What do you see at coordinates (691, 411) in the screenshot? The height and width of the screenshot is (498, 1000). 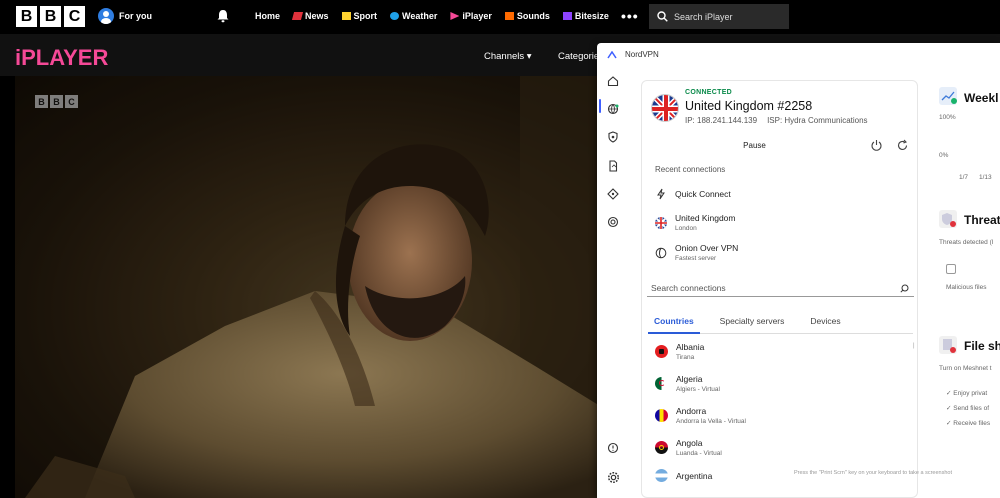 I see `country-name: Andorra` at bounding box center [691, 411].